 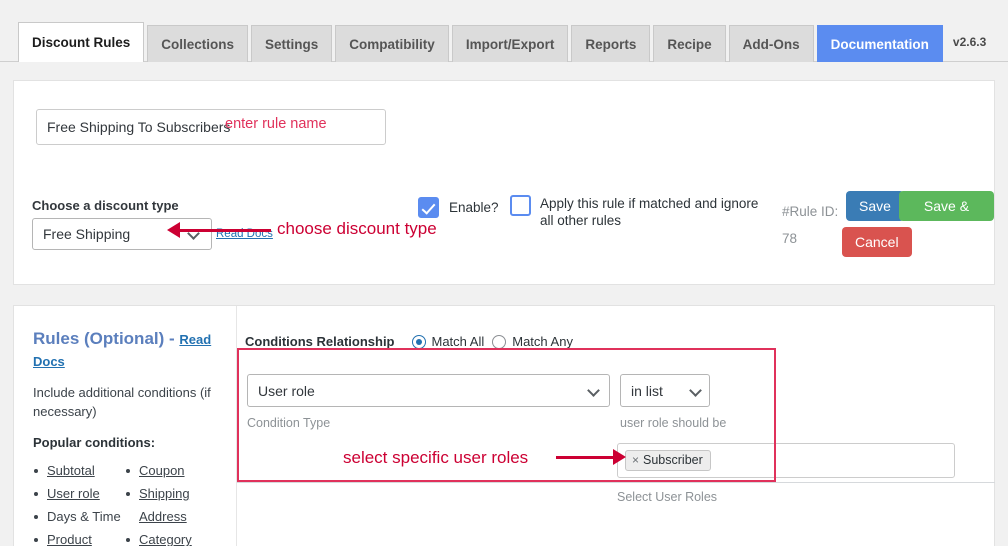 What do you see at coordinates (94, 442) in the screenshot?
I see `popular-conditions-label: Popular conditions:` at bounding box center [94, 442].